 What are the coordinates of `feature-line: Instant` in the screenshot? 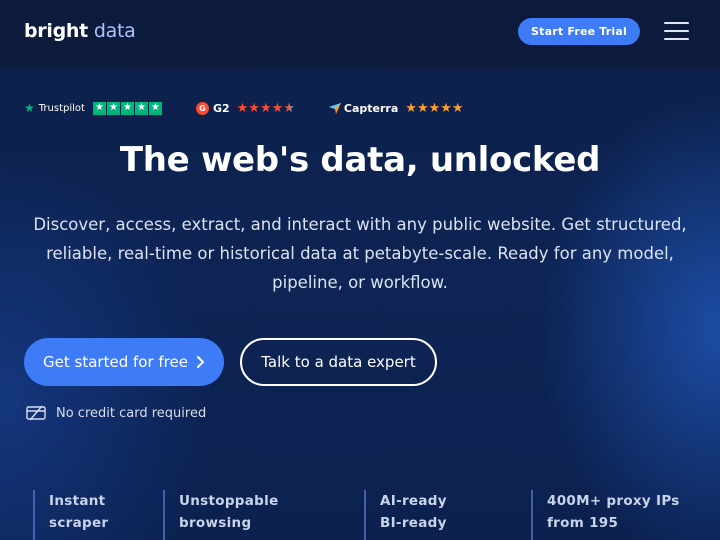 It's located at (77, 501).